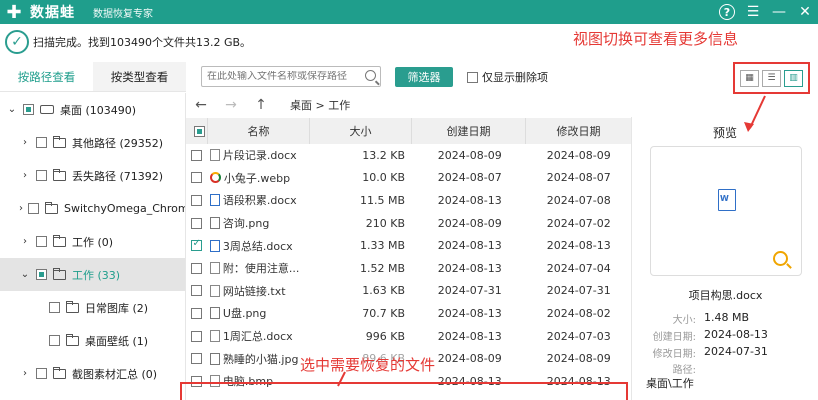 Image resolution: width=818 pixels, height=400 pixels. I want to click on tree-node: 桌面壁纸 (1), so click(92, 340).